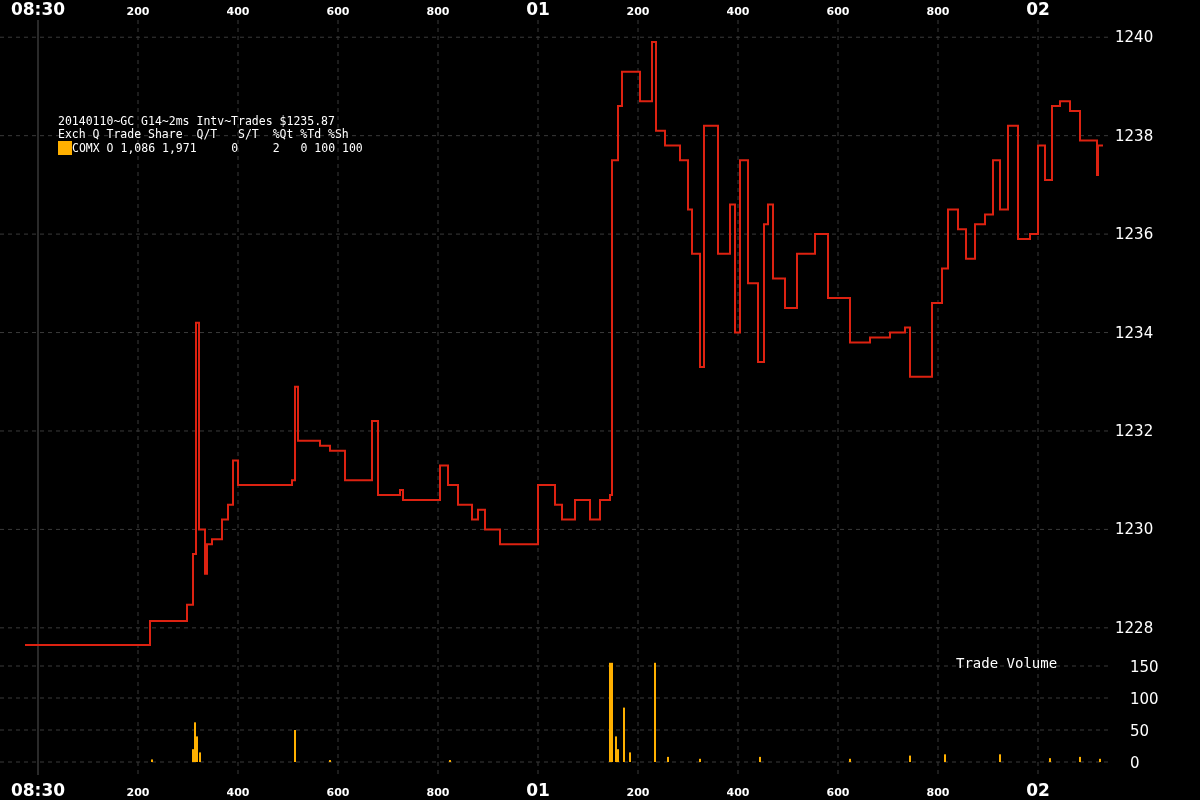 The width and height of the screenshot is (1200, 800). I want to click on axis-label: 1232, so click(1134, 431).